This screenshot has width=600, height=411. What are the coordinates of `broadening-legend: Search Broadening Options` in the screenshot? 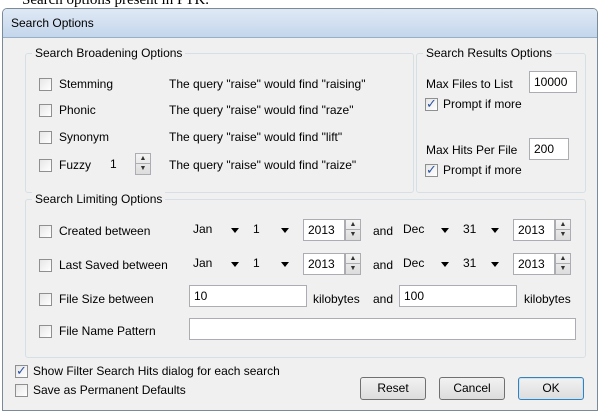 It's located at (109, 53).